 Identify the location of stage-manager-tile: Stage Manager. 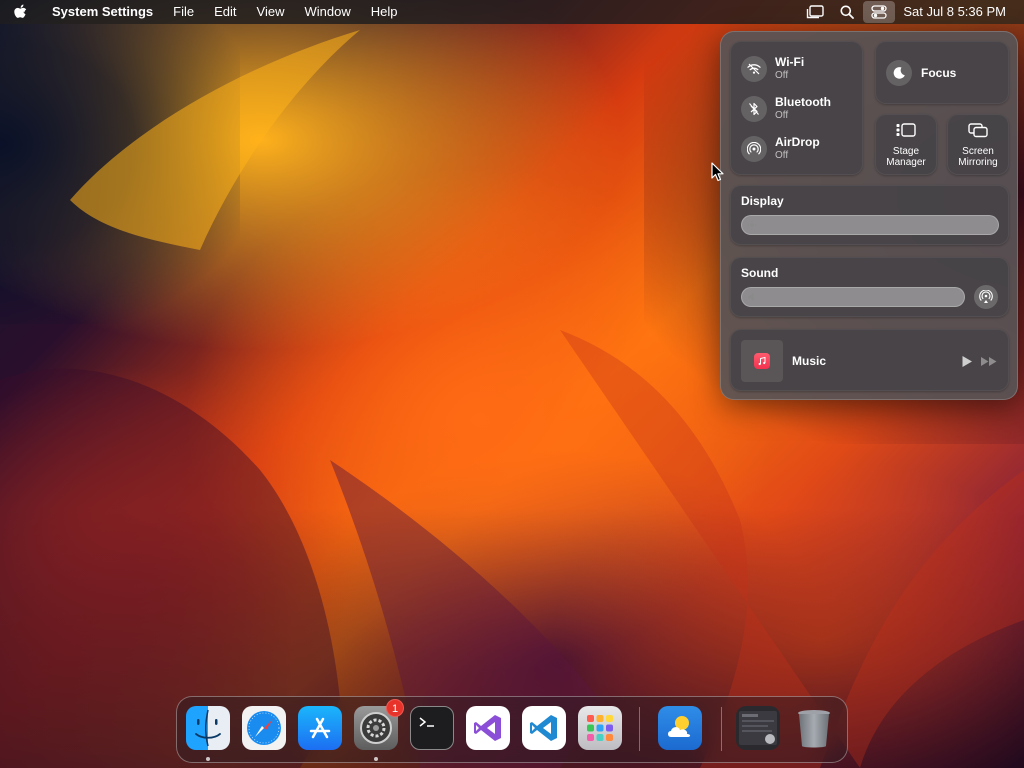
(906, 144).